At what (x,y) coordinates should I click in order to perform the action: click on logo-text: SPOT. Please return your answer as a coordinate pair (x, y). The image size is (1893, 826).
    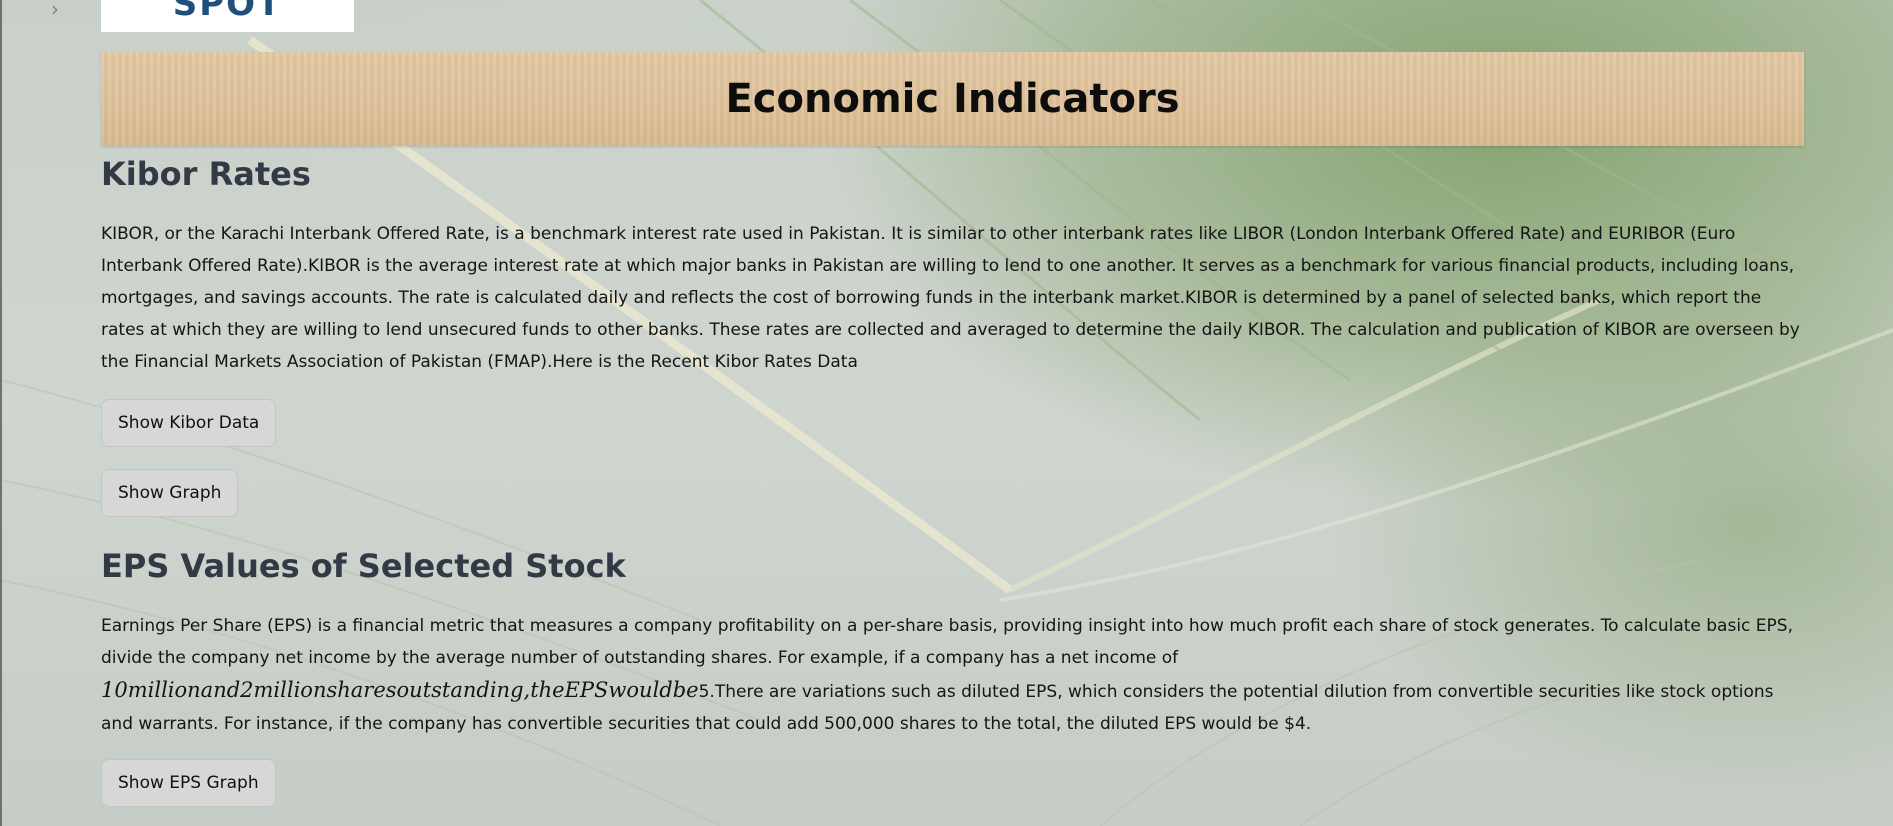
    Looking at the image, I should click on (227, 12).